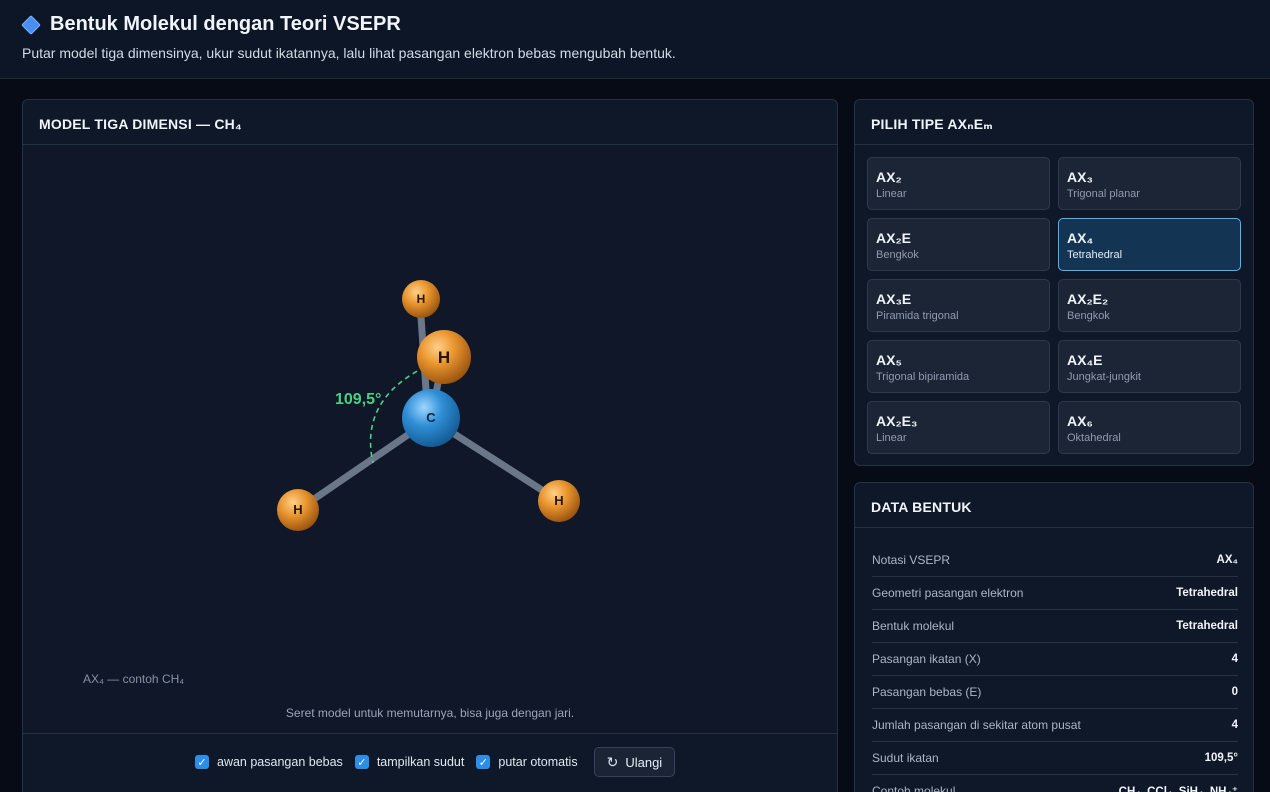  I want to click on type-card-notation: AX₂, so click(889, 177).